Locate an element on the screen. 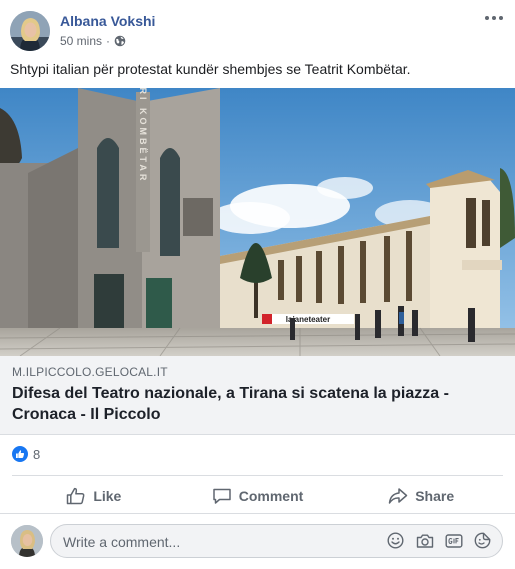 The height and width of the screenshot is (569, 515). post-header: Albana Vokshi 50 mins · is located at coordinates (257, 29).